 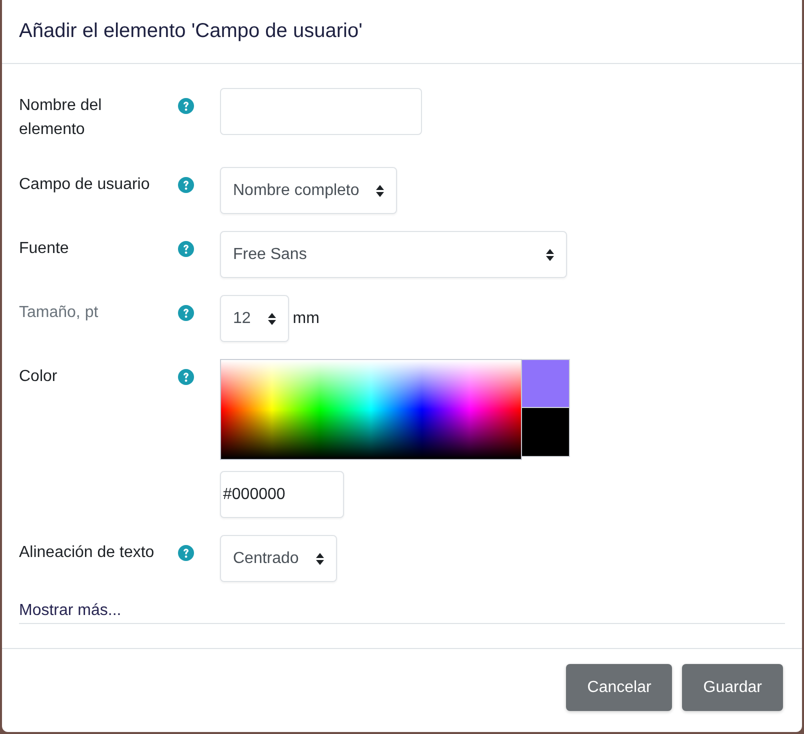 I want to click on unit-text: mm, so click(x=306, y=319).